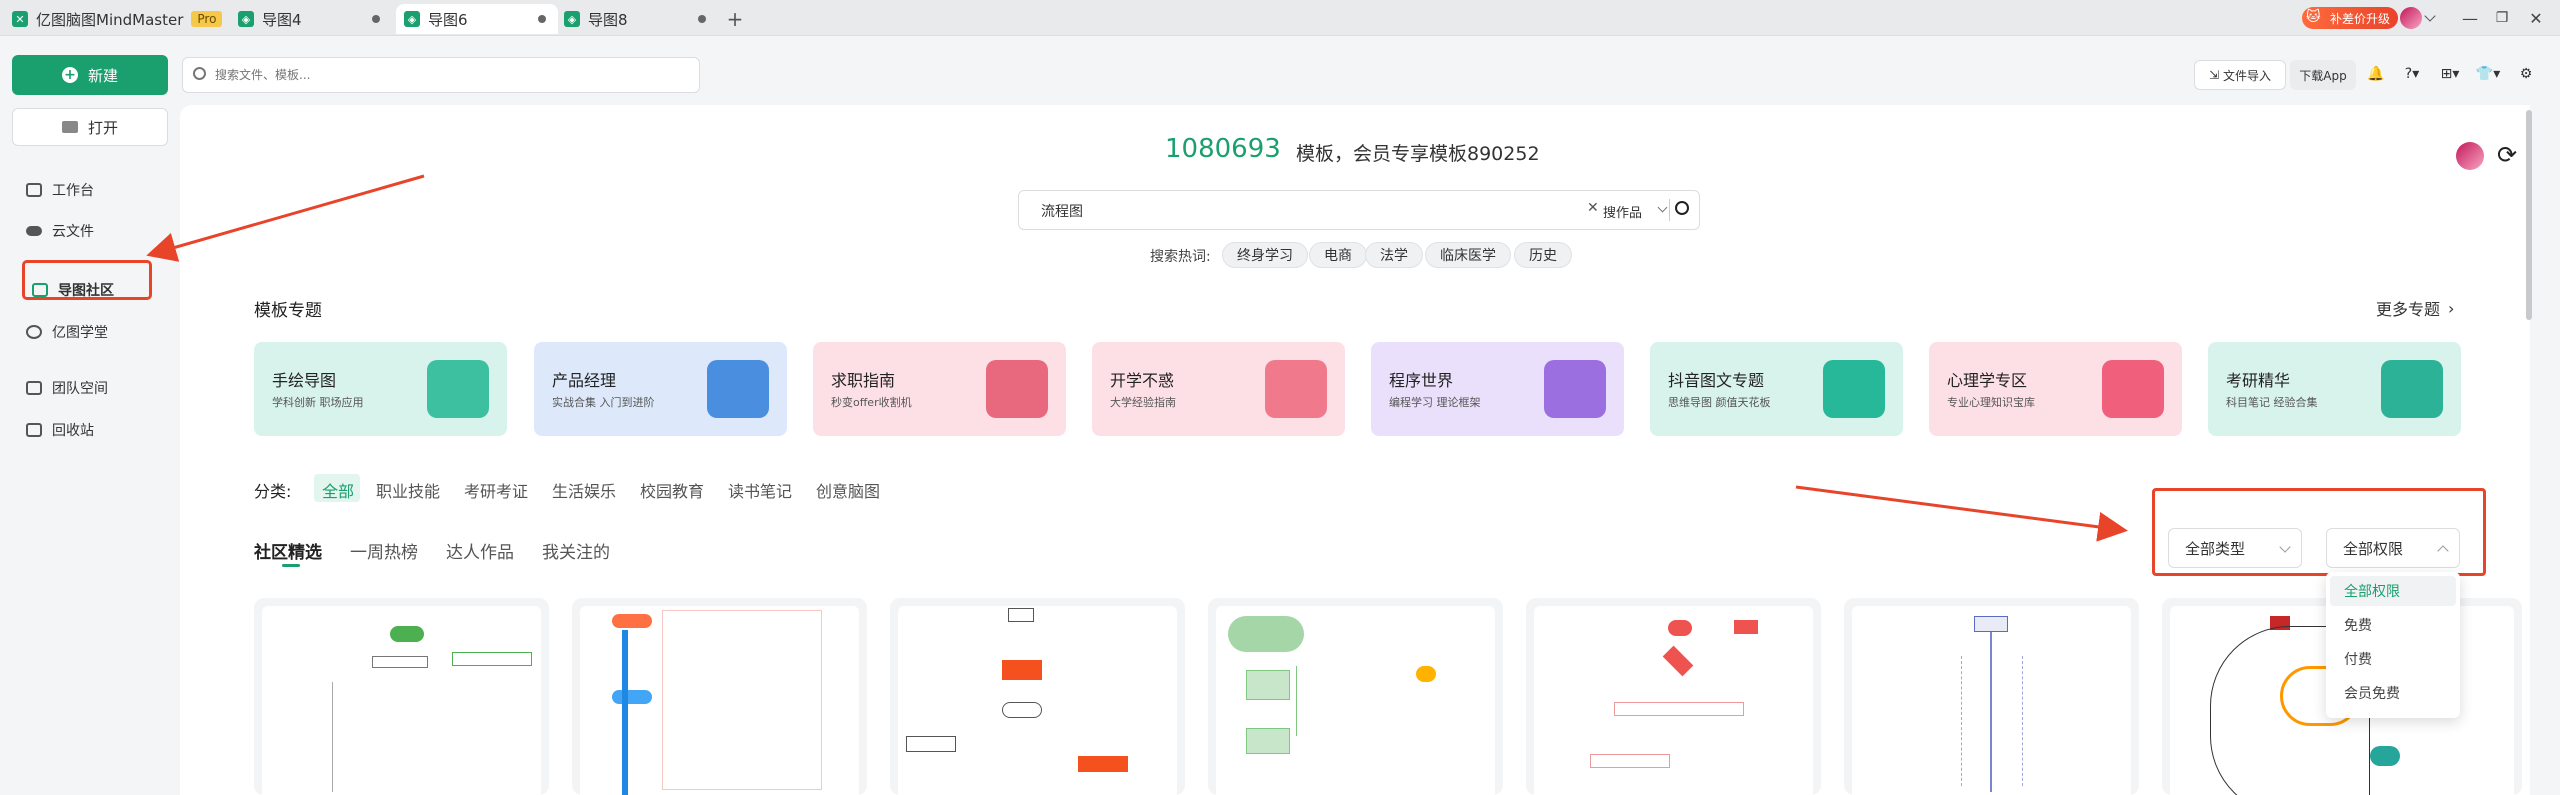 The image size is (2560, 795). What do you see at coordinates (285, 218) in the screenshot?
I see `annotation-arrow-left` at bounding box center [285, 218].